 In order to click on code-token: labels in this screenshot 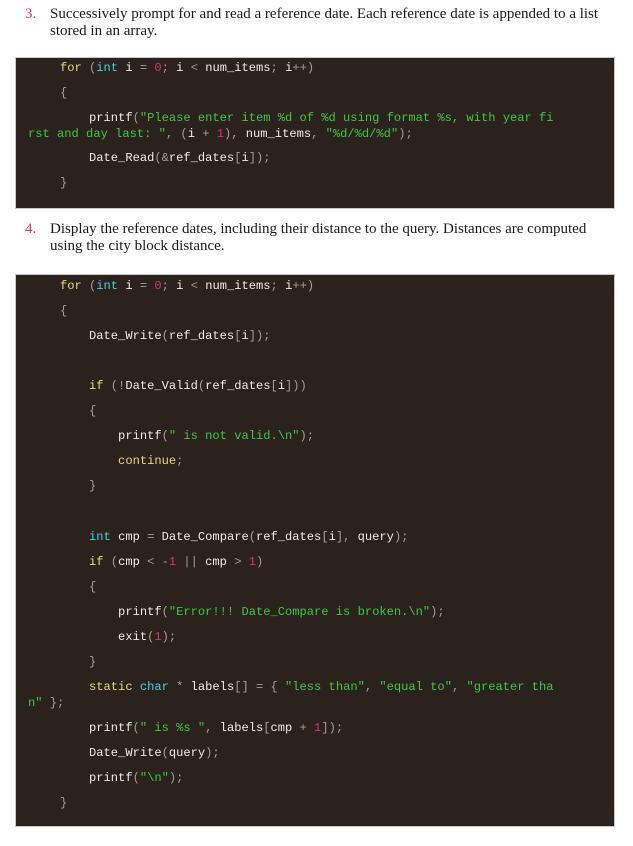, I will do `click(212, 687)`.